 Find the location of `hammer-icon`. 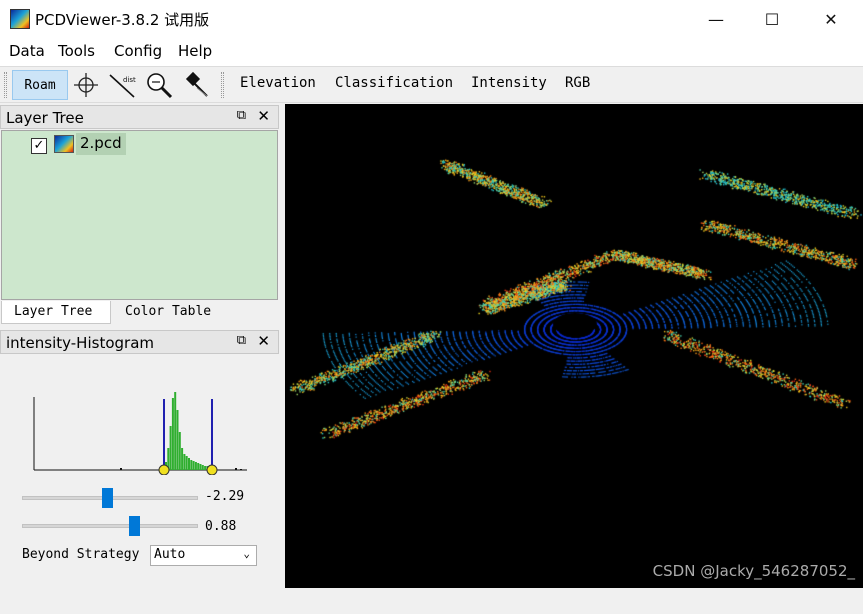

hammer-icon is located at coordinates (196, 84).